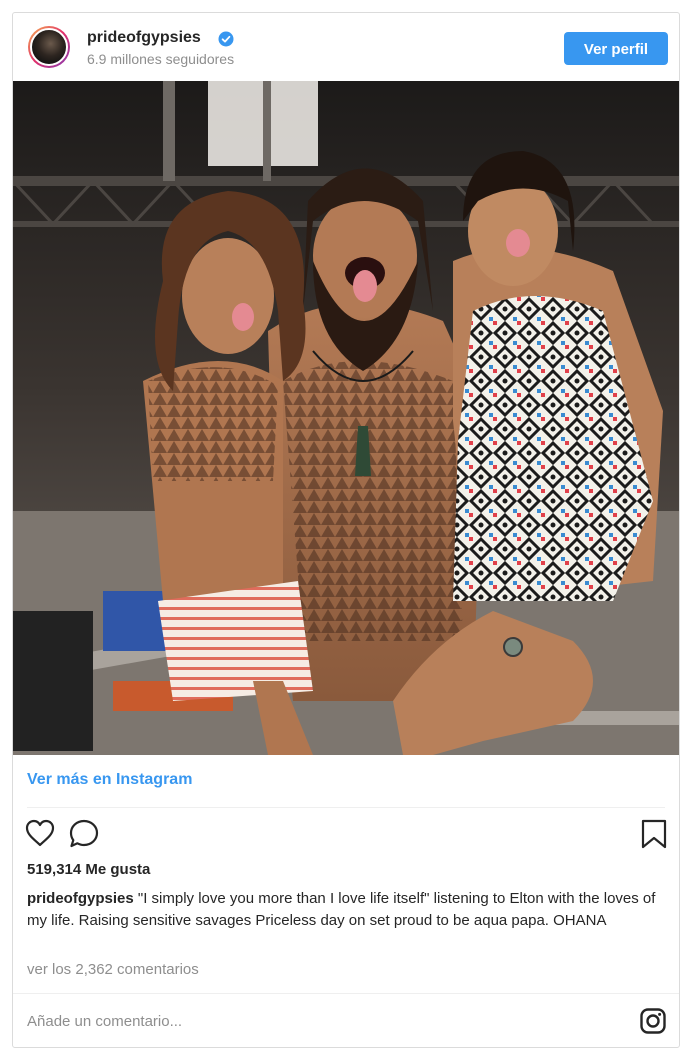  What do you see at coordinates (327, 1021) in the screenshot?
I see `add-comment-input` at bounding box center [327, 1021].